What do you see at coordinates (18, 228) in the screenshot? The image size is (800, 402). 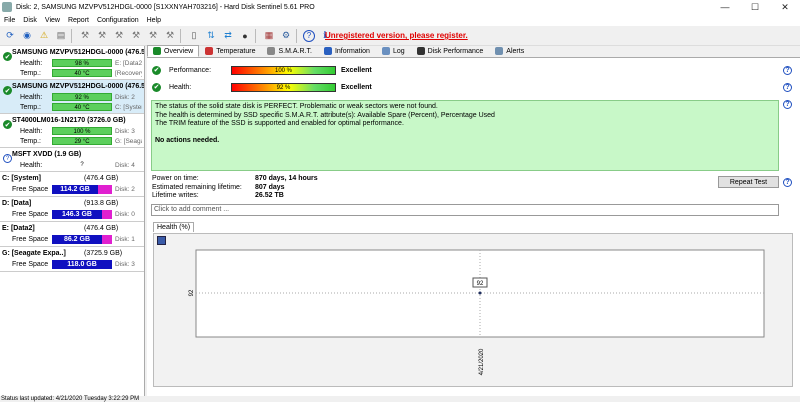 I see `volume-name: E: [Data2]` at bounding box center [18, 228].